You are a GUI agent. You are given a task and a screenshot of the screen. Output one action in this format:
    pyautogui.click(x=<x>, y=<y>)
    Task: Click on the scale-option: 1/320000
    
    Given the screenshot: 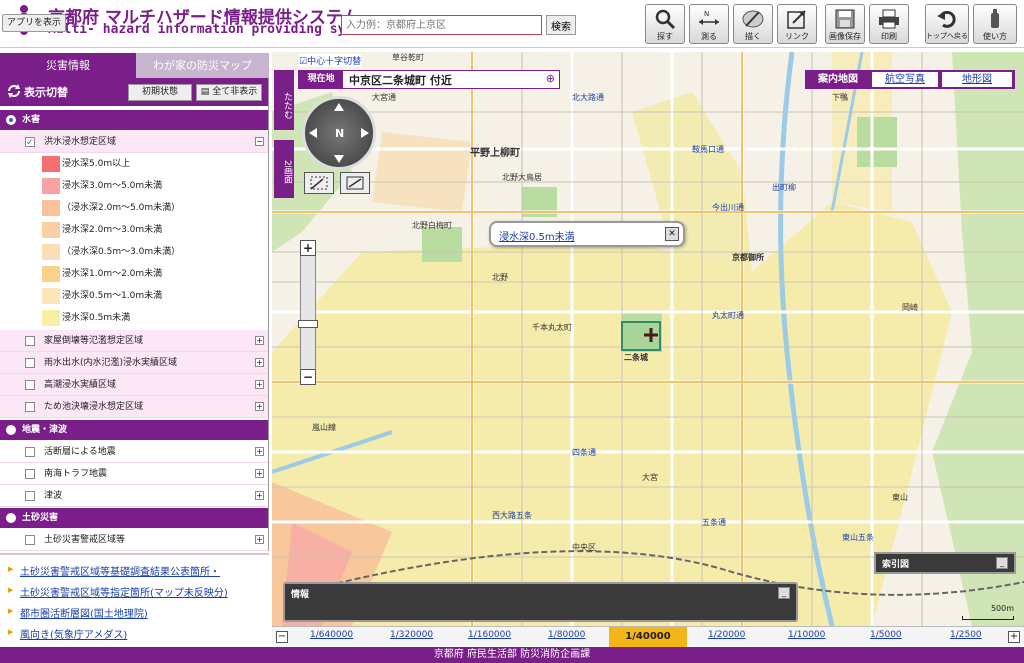 What is the action you would take?
    pyautogui.click(x=411, y=635)
    